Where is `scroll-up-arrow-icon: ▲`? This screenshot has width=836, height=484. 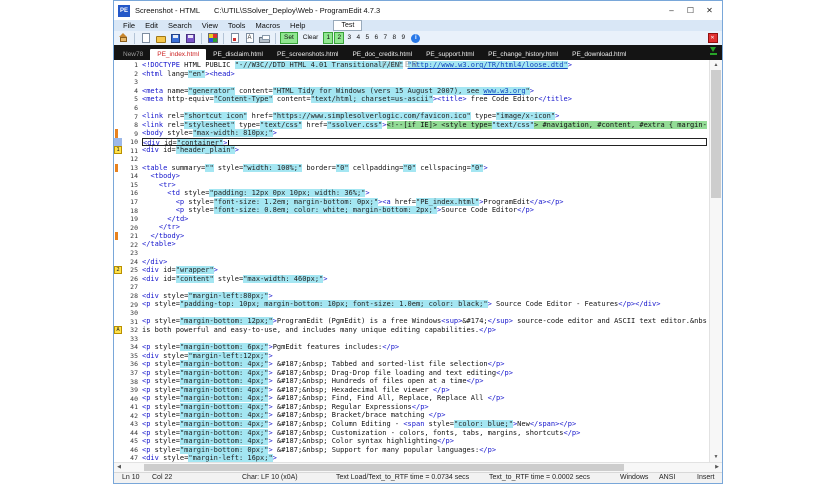 scroll-up-arrow-icon: ▲ is located at coordinates (716, 65).